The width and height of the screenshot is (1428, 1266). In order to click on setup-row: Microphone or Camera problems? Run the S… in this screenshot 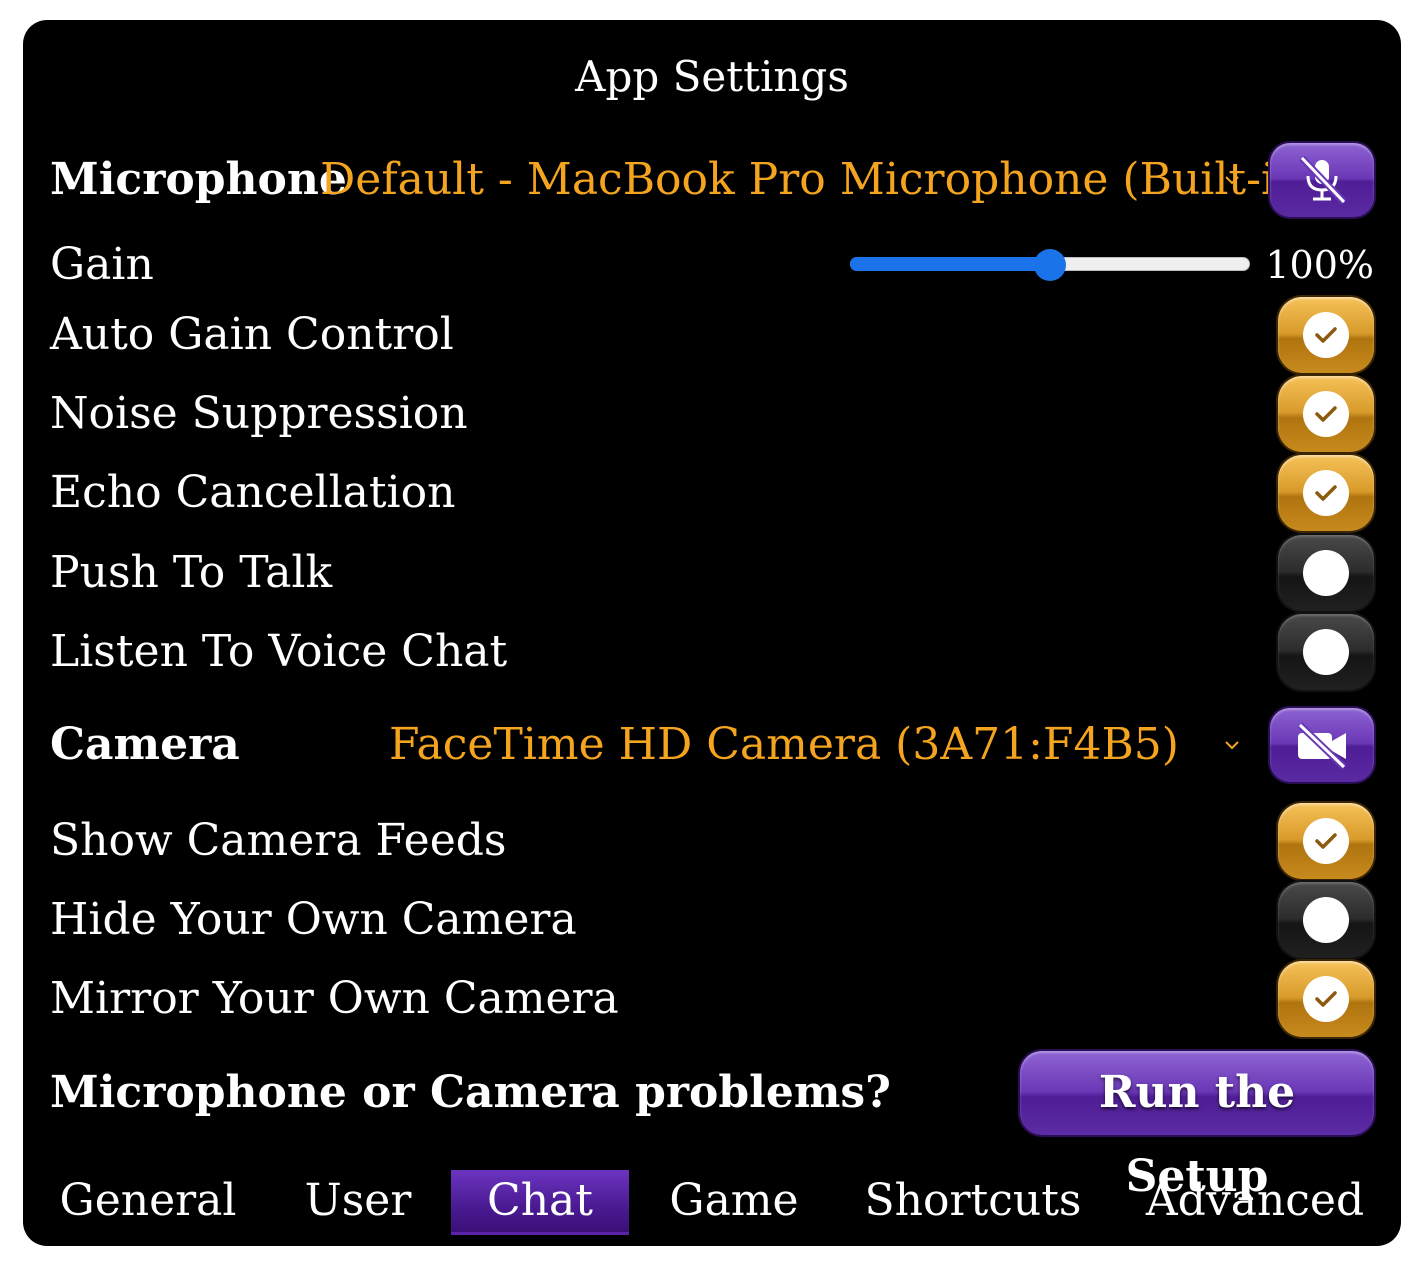, I will do `click(712, 1126)`.